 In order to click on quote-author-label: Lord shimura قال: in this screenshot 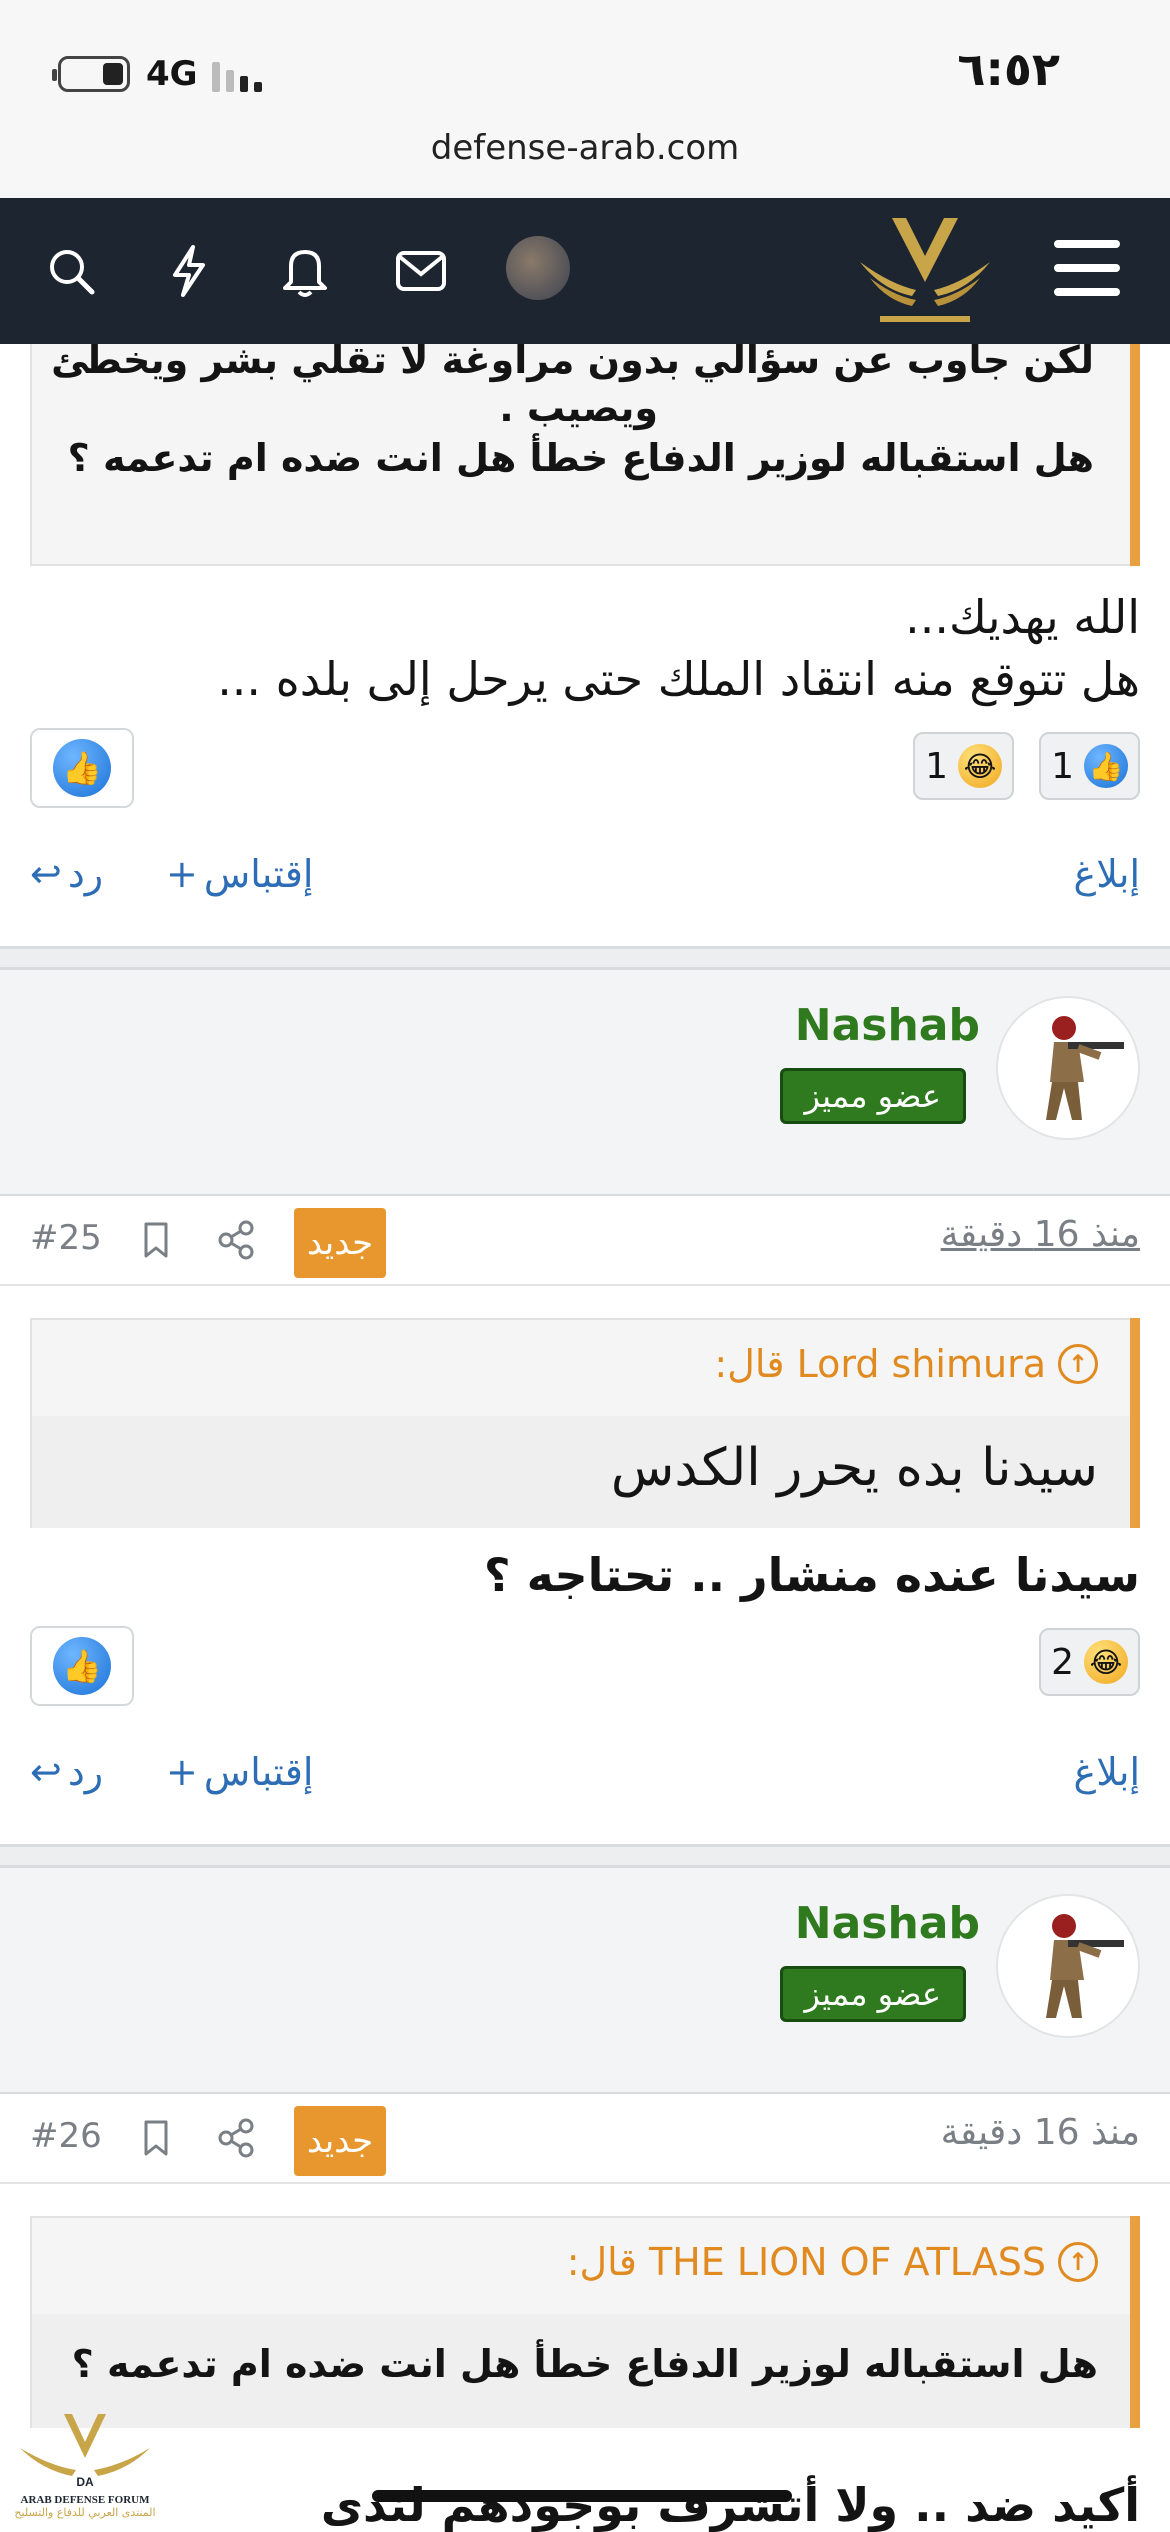, I will do `click(880, 1364)`.